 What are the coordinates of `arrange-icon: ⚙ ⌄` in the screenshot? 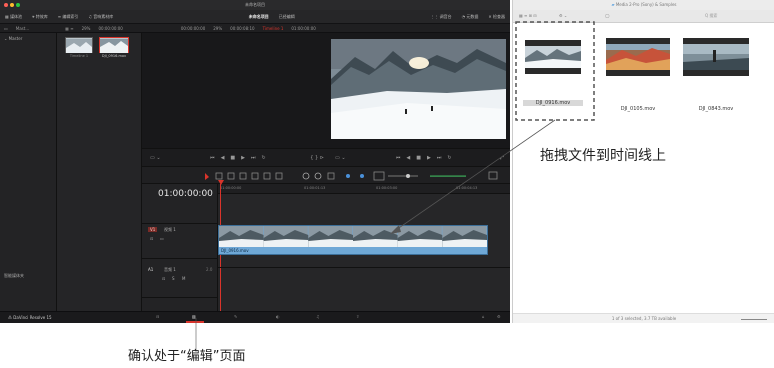 It's located at (563, 15).